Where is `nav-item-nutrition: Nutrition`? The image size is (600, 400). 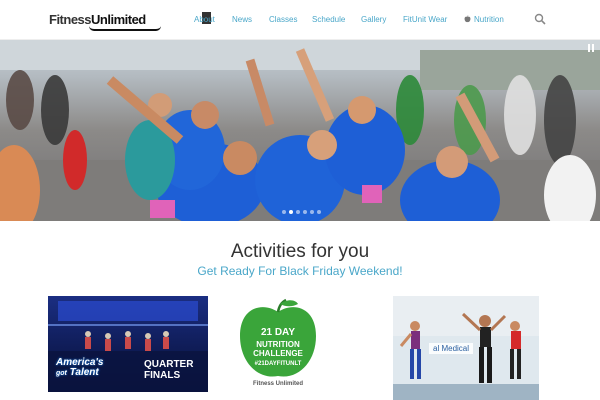
nav-item-nutrition: Nutrition is located at coordinates (484, 19).